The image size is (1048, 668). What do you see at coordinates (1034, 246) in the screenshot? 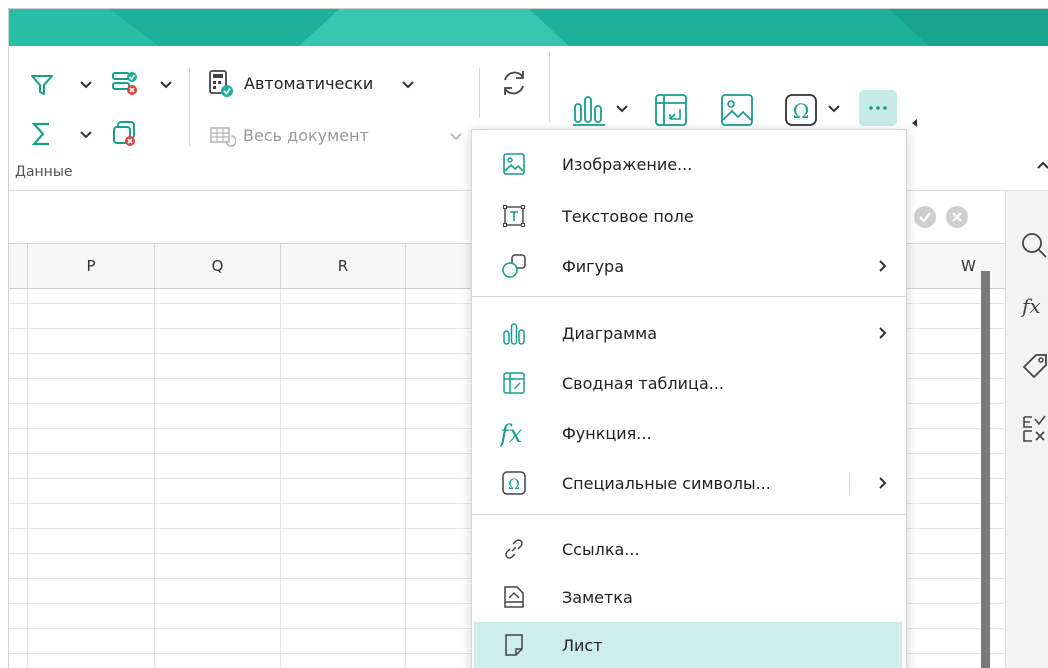
I see `search-icon` at bounding box center [1034, 246].